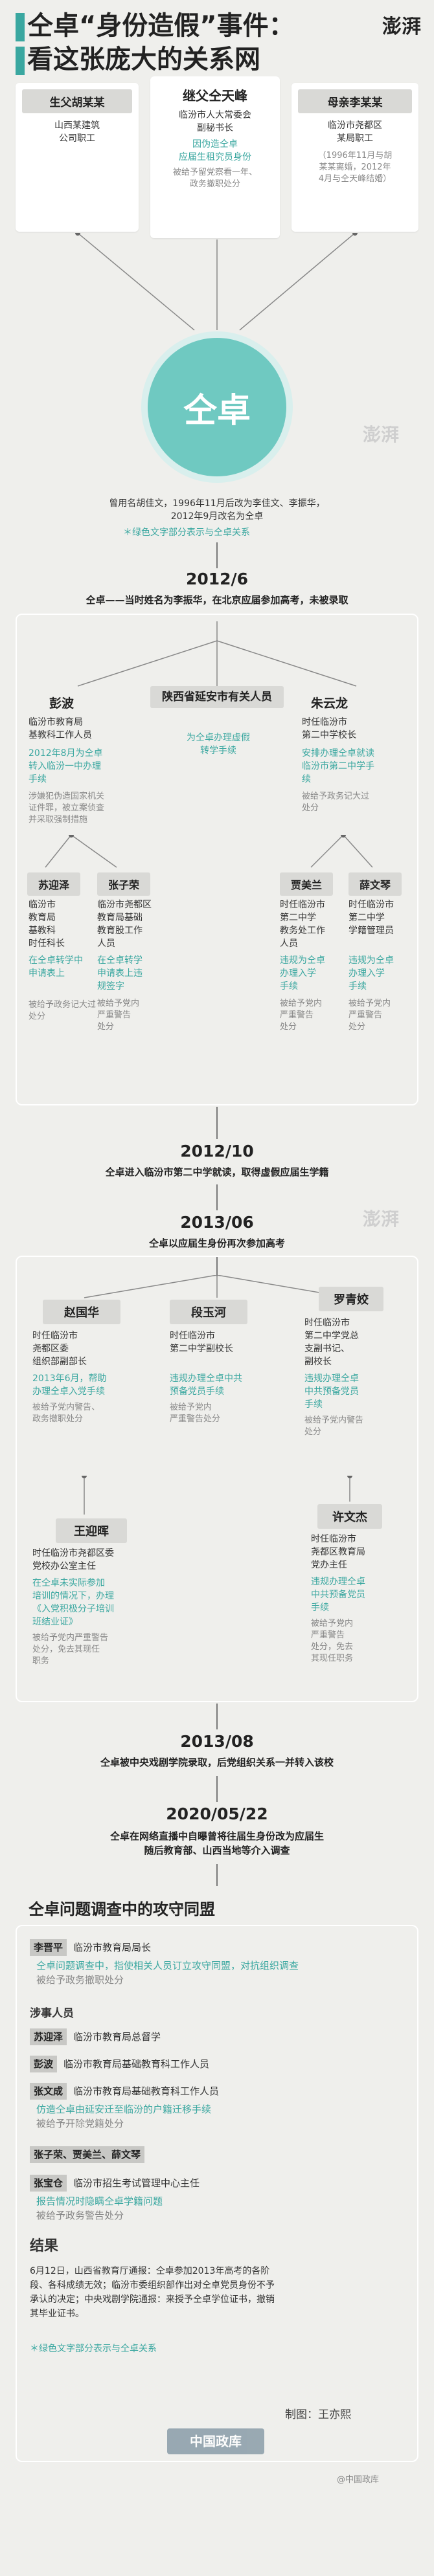 This screenshot has height=2576, width=434. I want to click on family-label: 生父胡某某, so click(77, 101).